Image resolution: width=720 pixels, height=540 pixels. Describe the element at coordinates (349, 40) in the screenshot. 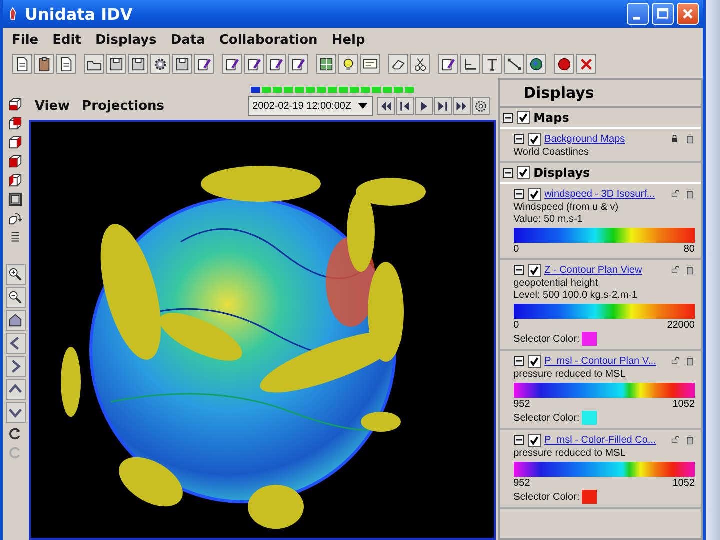

I see `menu-item: Help` at that location.